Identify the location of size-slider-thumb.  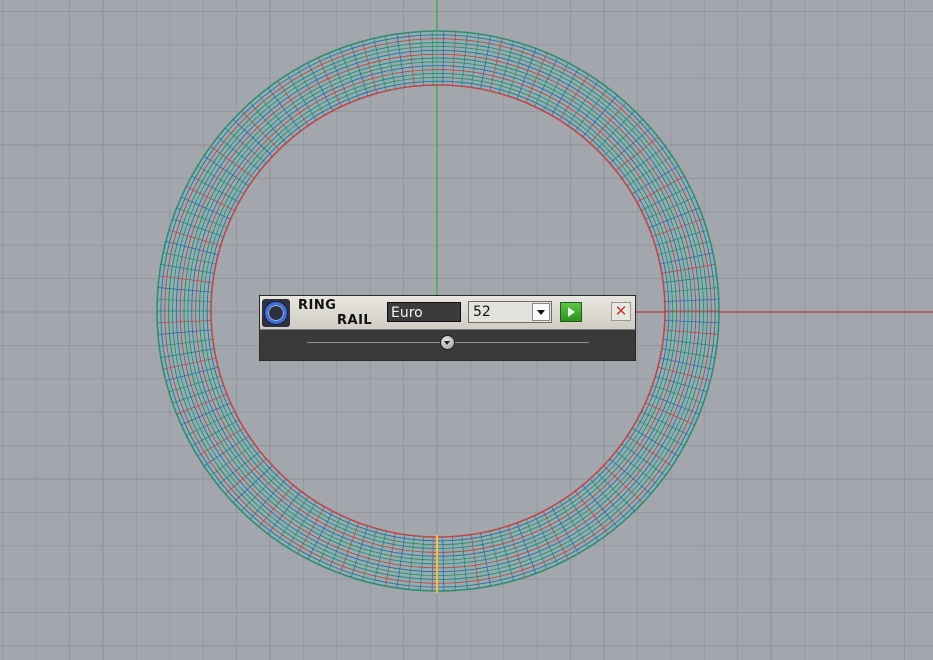
(447, 342).